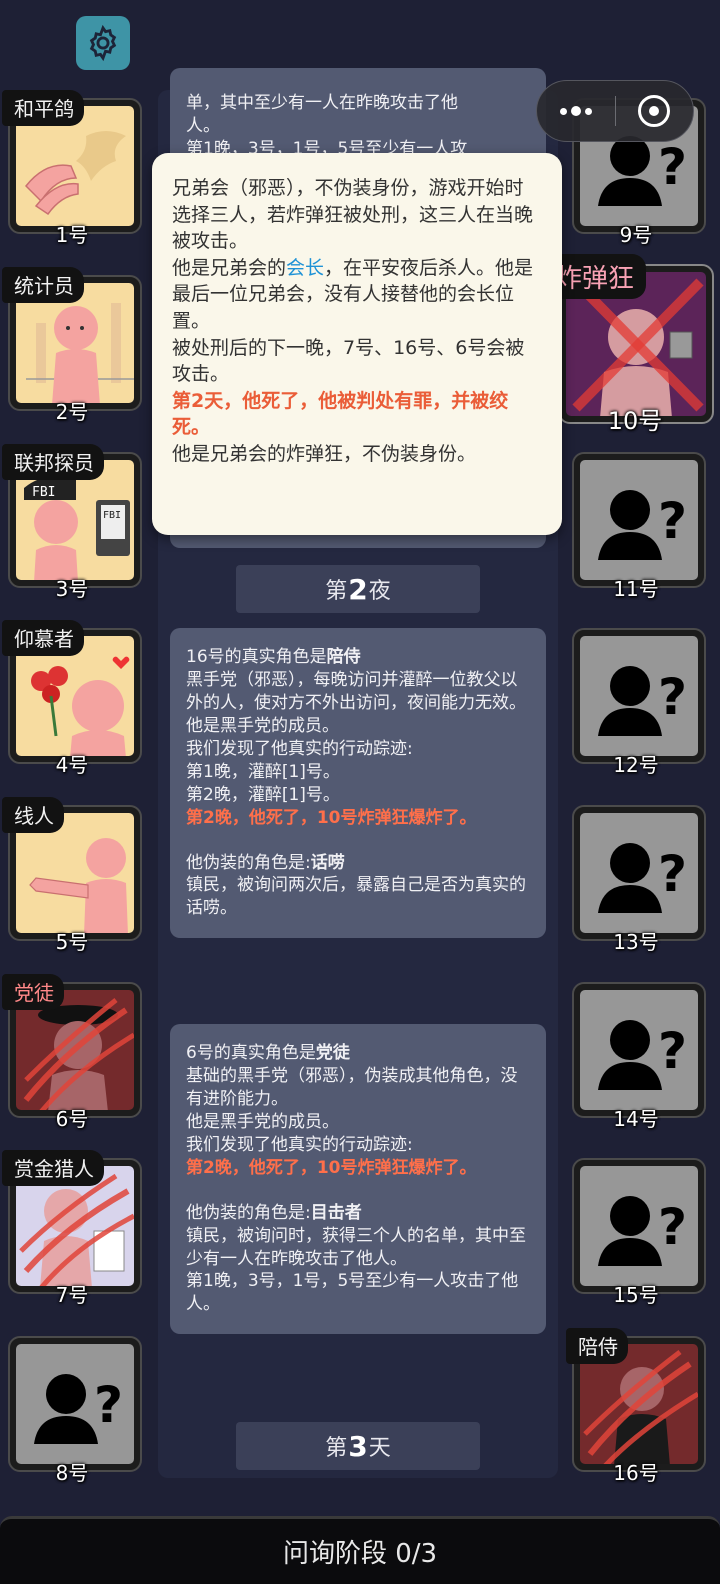 This screenshot has height=1584, width=720. I want to click on player-number: 6号, so click(72, 1119).